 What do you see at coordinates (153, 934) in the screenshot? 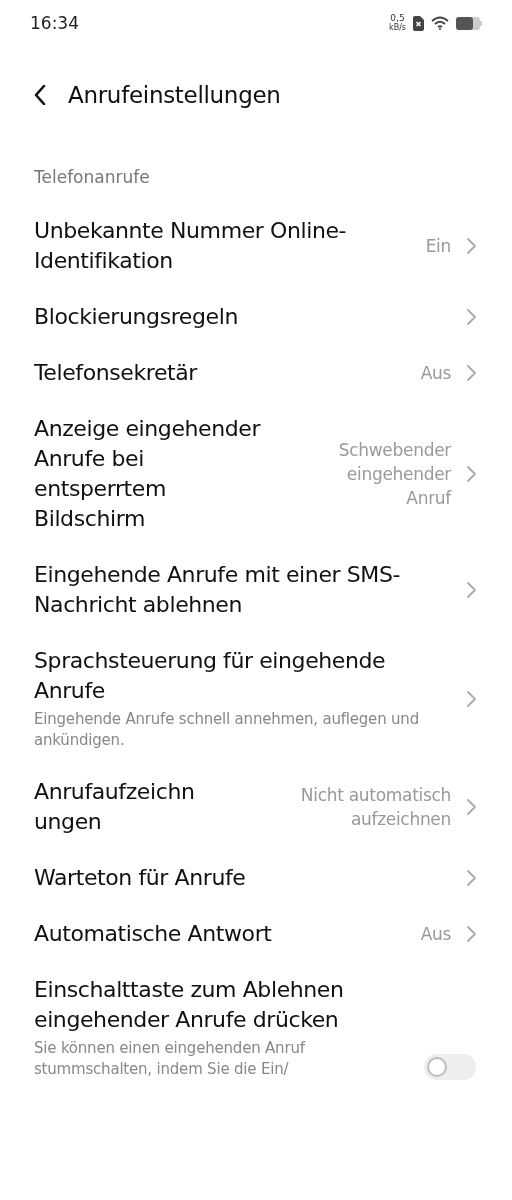
I see `setting-title: Automatische Antwort` at bounding box center [153, 934].